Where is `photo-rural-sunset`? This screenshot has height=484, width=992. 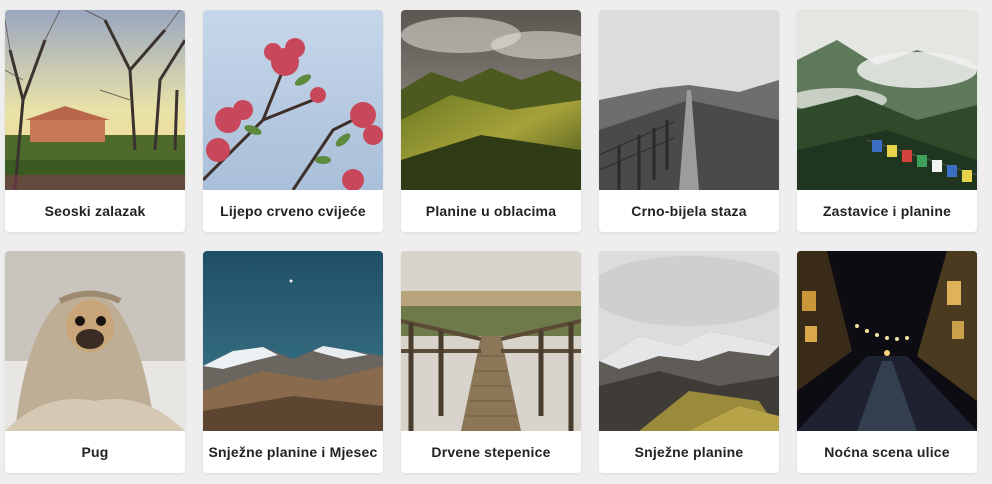 photo-rural-sunset is located at coordinates (95, 100).